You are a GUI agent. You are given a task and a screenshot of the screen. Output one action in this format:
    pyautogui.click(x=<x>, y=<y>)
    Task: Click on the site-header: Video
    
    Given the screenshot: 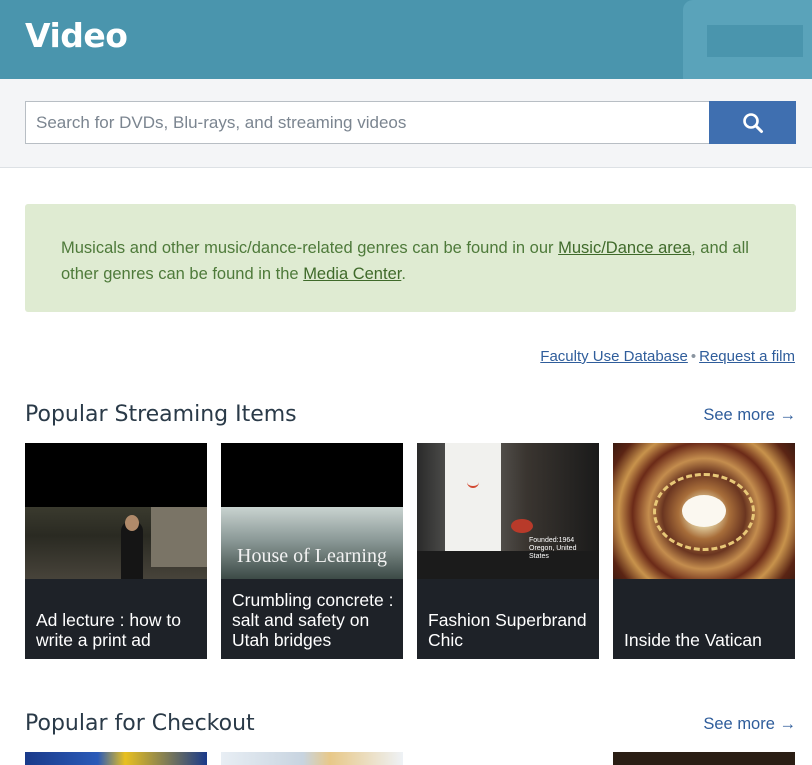 What is the action you would take?
    pyautogui.click(x=406, y=39)
    